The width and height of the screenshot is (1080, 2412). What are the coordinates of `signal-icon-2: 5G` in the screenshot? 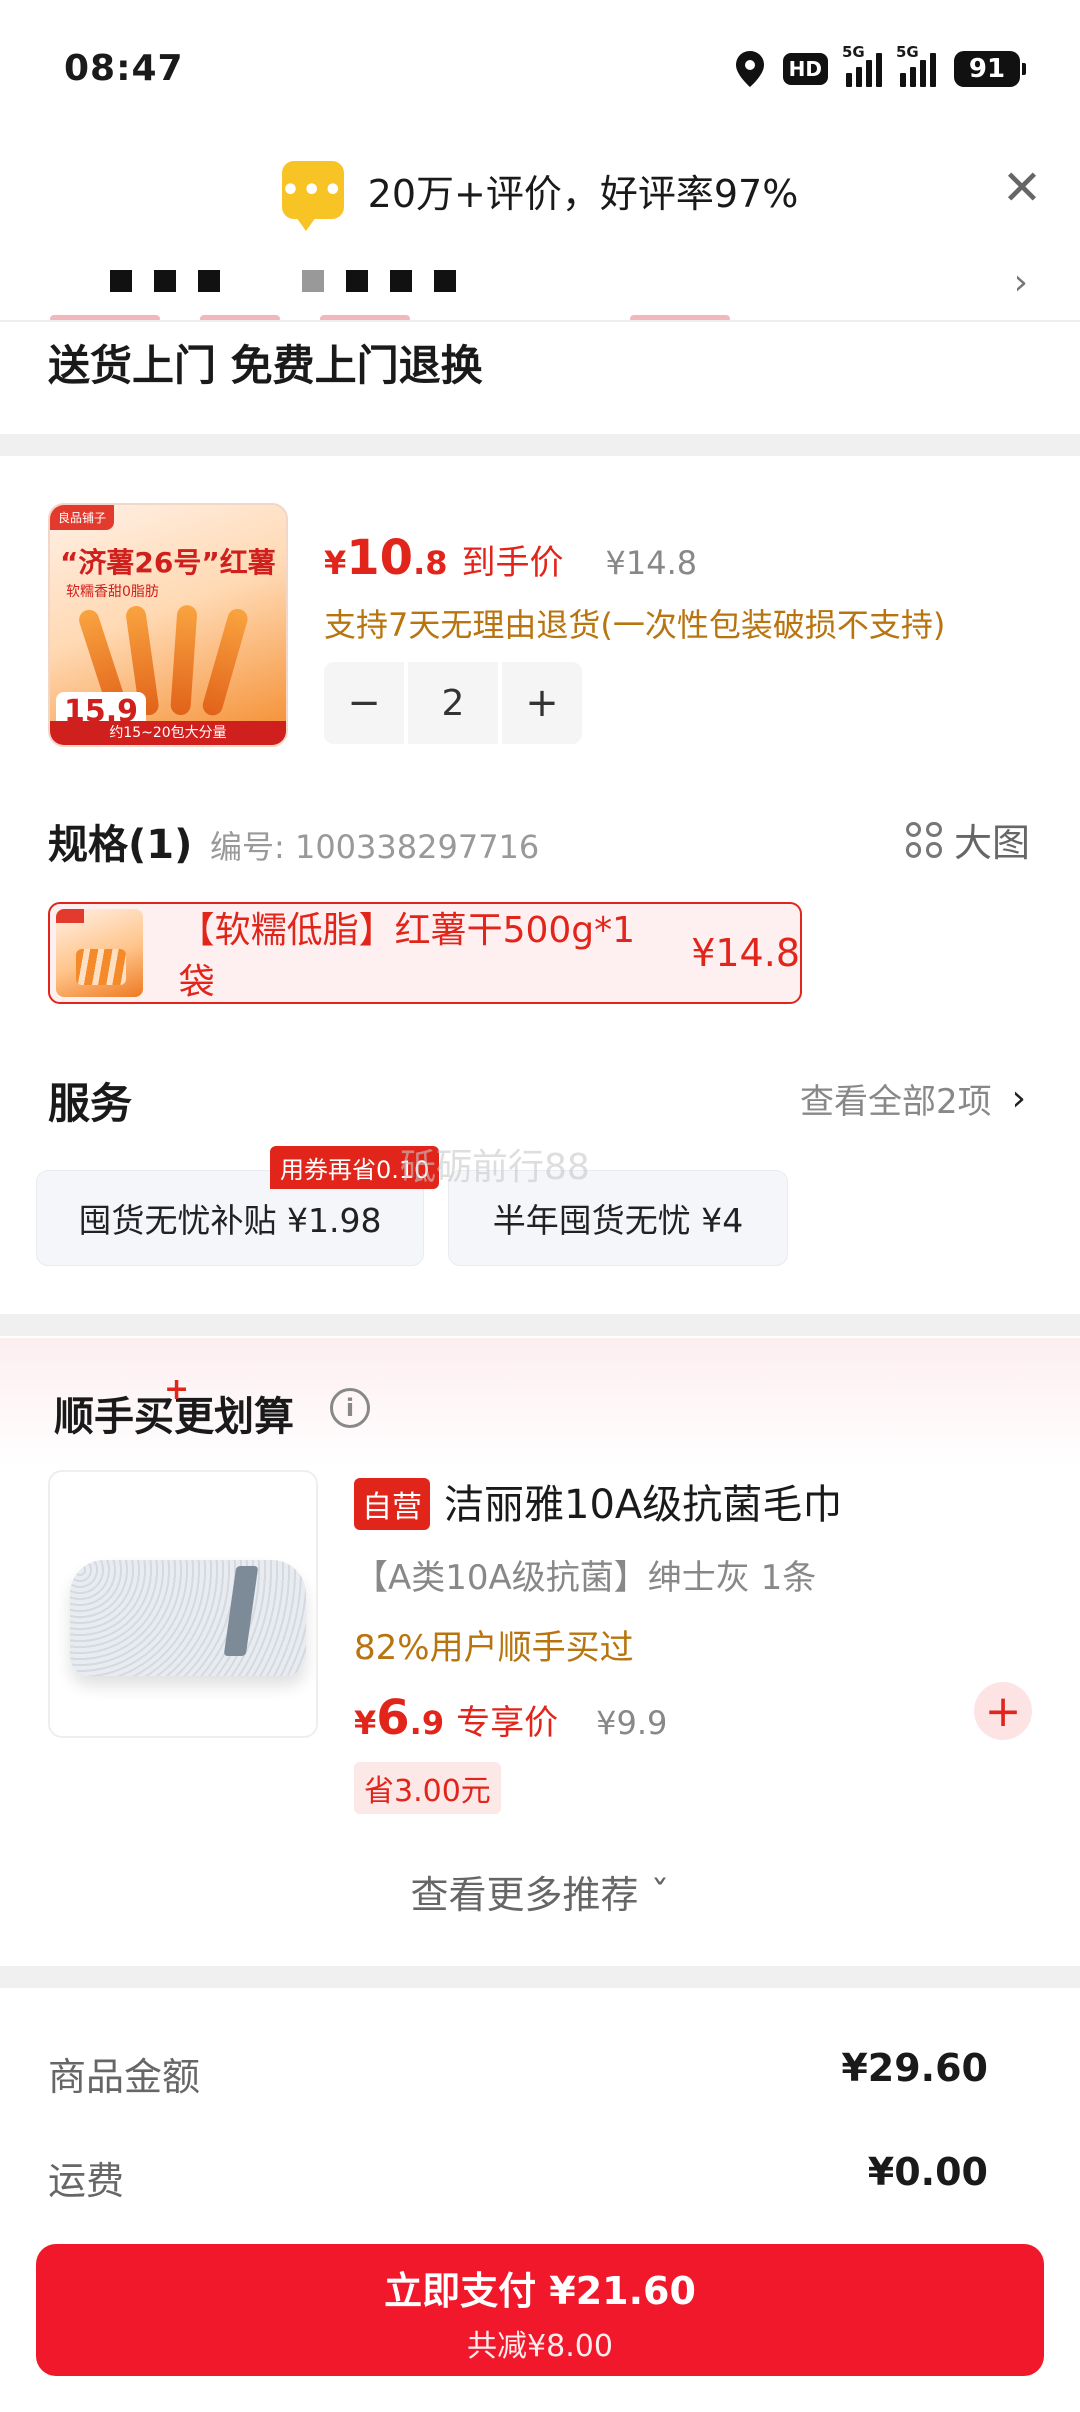 It's located at (916, 65).